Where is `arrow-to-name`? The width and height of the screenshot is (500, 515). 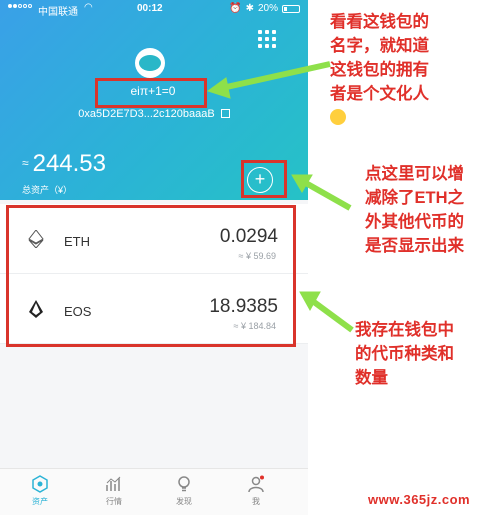 arrow-to-name is located at coordinates (276, 76).